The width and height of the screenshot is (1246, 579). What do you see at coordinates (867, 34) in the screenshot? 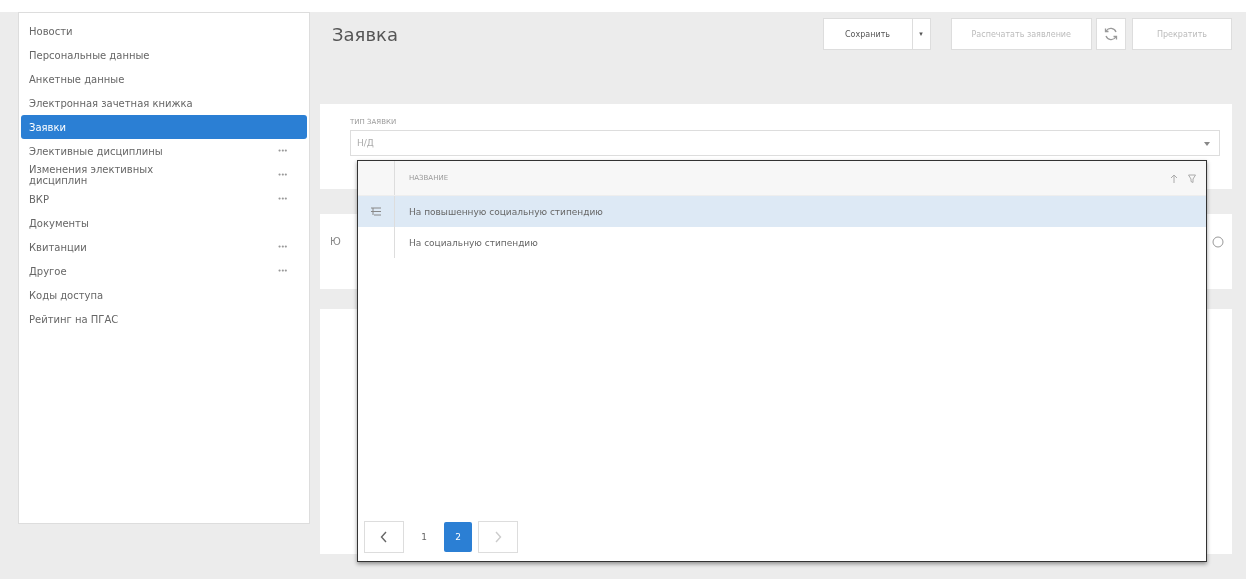
I see `save-button: Сохранить` at bounding box center [867, 34].